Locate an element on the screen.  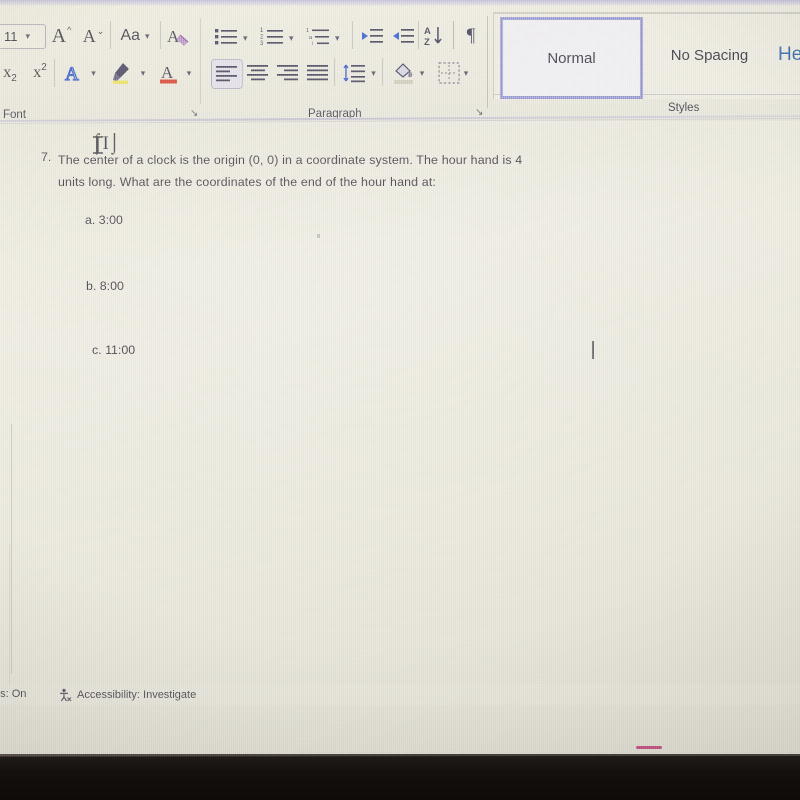
numbering-button: 1 2 3 is located at coordinates (272, 36).